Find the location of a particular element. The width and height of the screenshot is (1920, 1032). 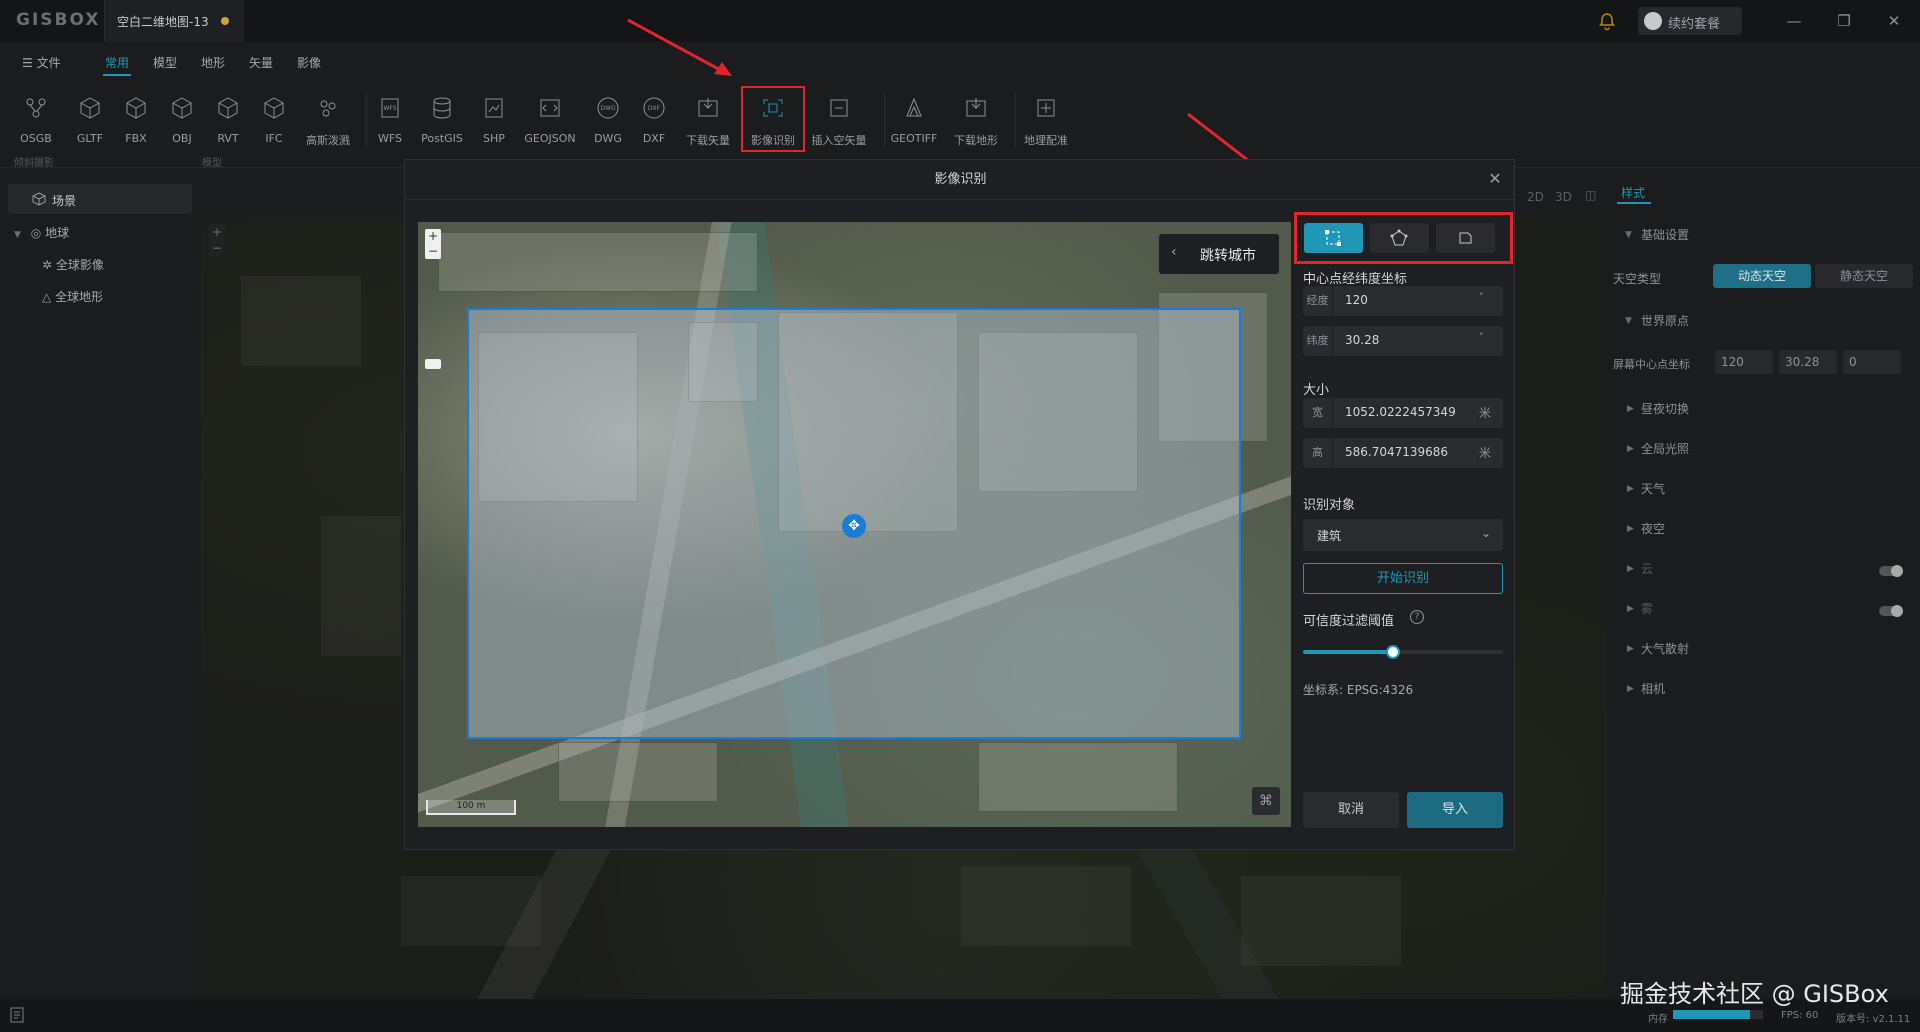

file-menu: ☰ 文件 is located at coordinates (41, 62).